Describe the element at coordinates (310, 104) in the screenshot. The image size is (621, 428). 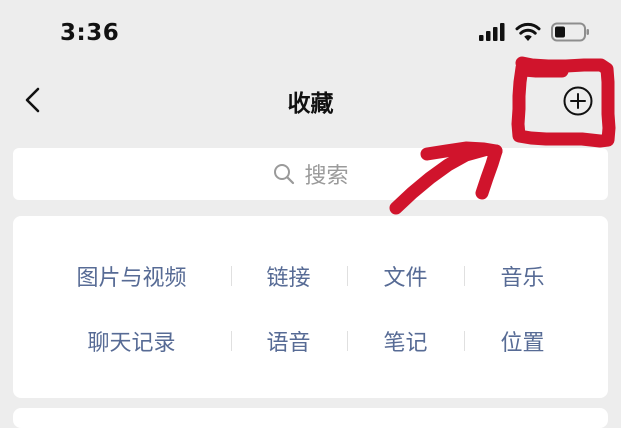
I see `page-title: 收藏` at that location.